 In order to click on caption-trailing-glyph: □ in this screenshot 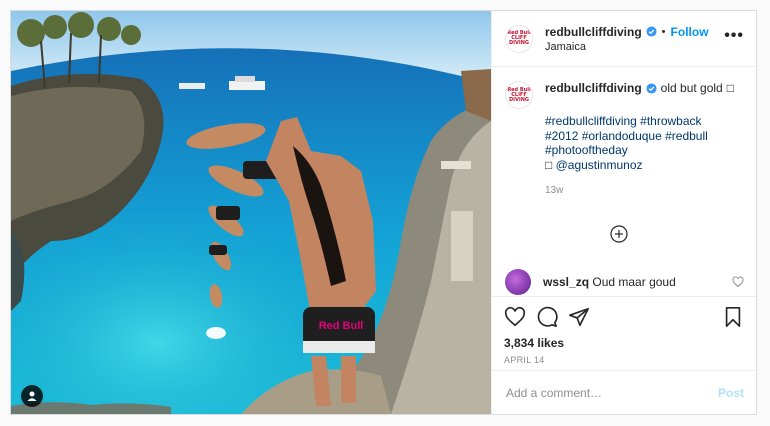, I will do `click(730, 88)`.